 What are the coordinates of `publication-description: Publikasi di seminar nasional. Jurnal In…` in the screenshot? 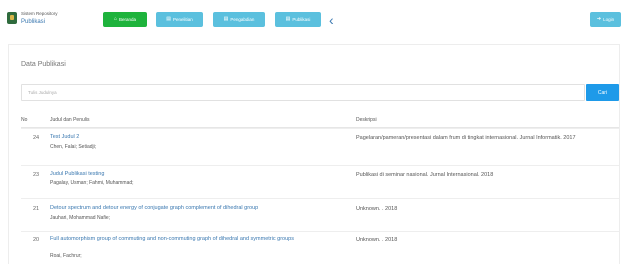 It's located at (425, 175).